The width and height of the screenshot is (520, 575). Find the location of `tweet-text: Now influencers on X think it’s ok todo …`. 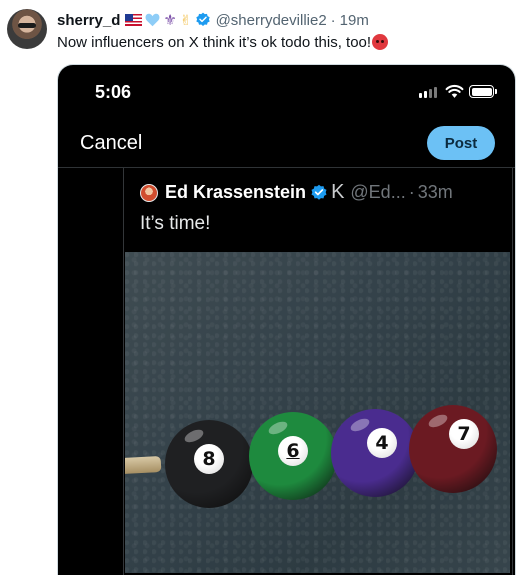

tweet-text: Now influencers on X think it’s ok todo … is located at coordinates (223, 43).